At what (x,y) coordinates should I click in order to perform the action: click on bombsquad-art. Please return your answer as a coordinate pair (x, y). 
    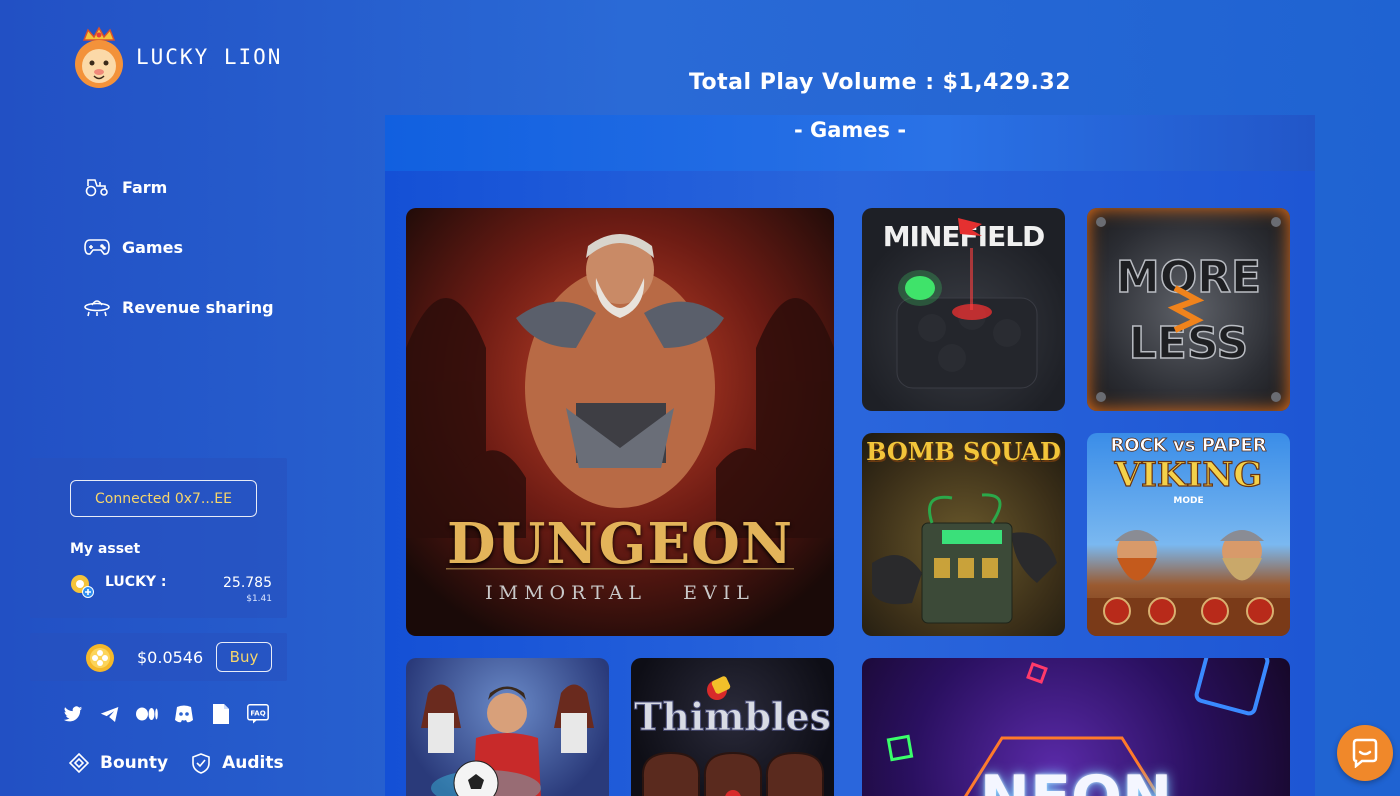
    Looking at the image, I should click on (964, 558).